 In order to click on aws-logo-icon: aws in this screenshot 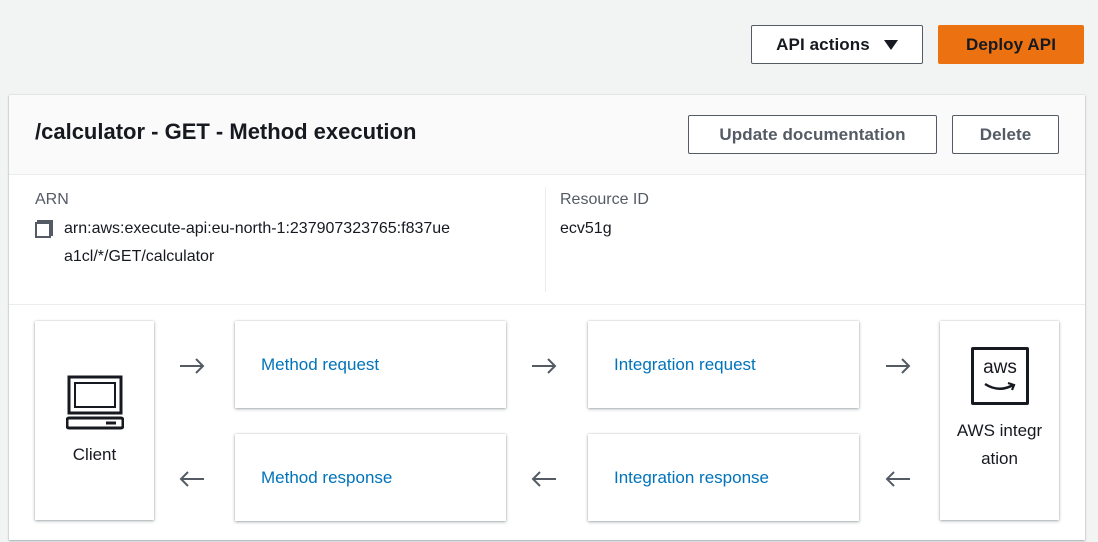, I will do `click(1000, 376)`.